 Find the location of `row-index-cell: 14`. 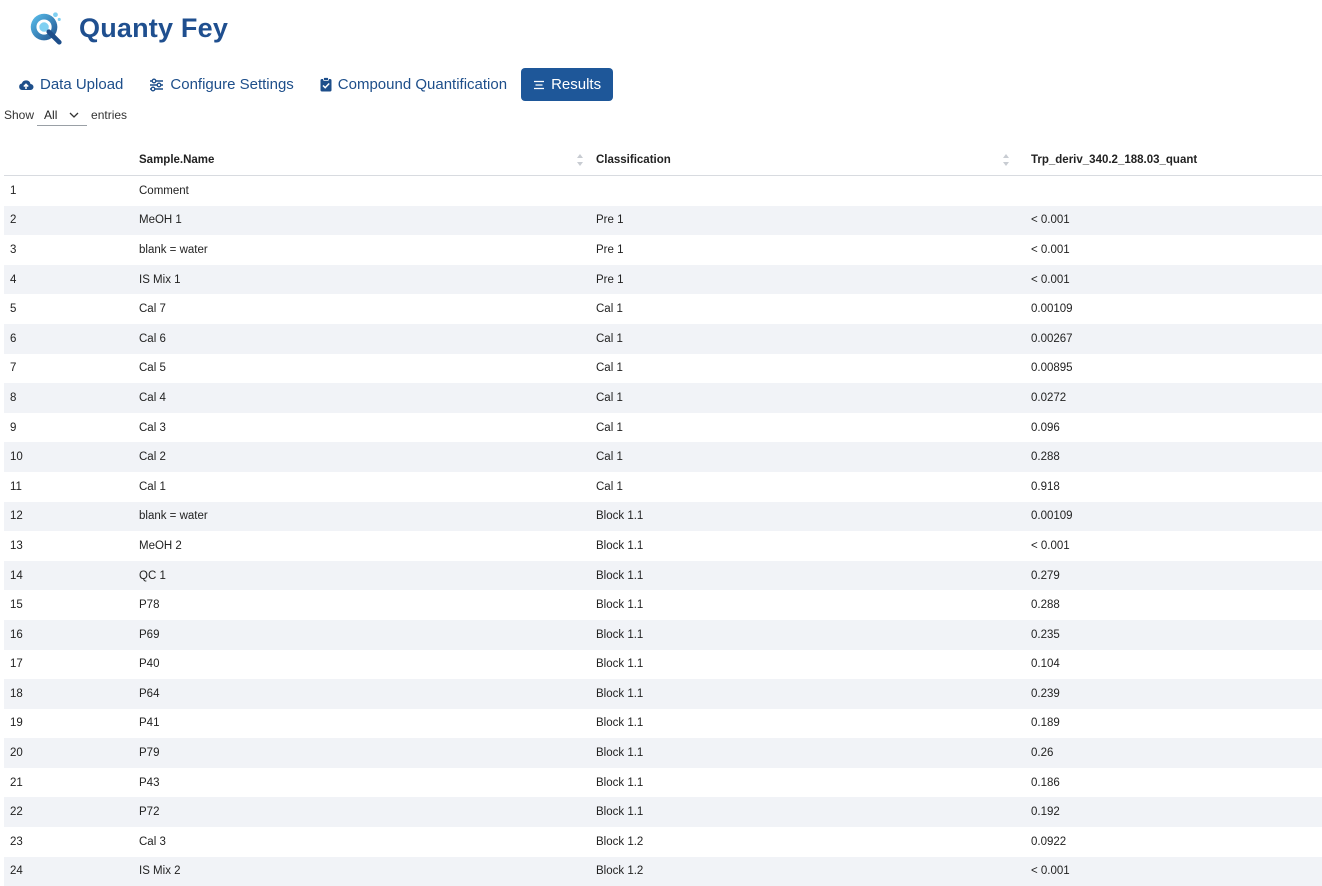

row-index-cell: 14 is located at coordinates (71, 576).